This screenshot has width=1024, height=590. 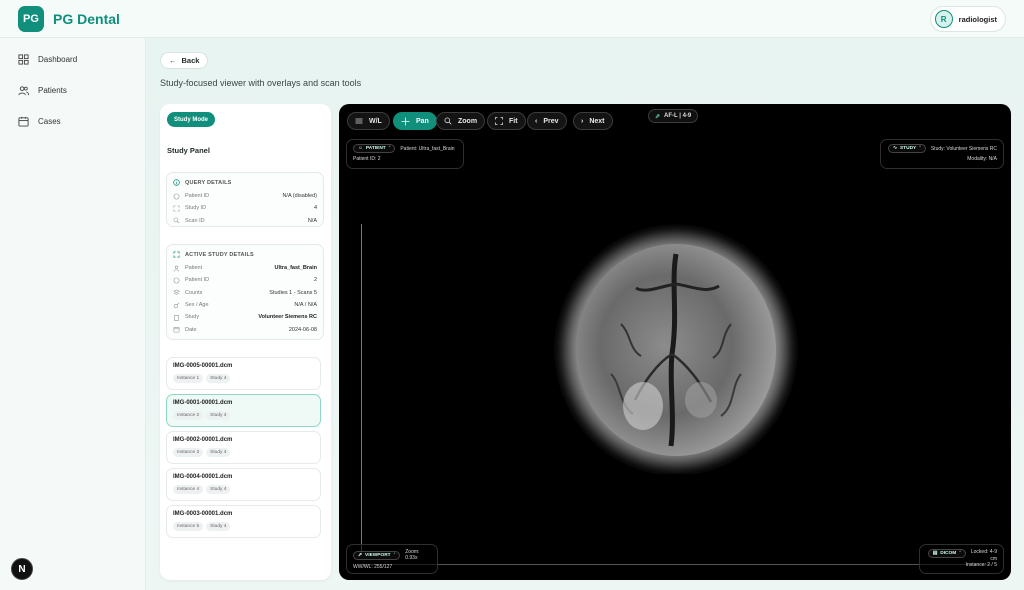 I want to click on sidebar-item-patients: Patients, so click(x=42, y=90).